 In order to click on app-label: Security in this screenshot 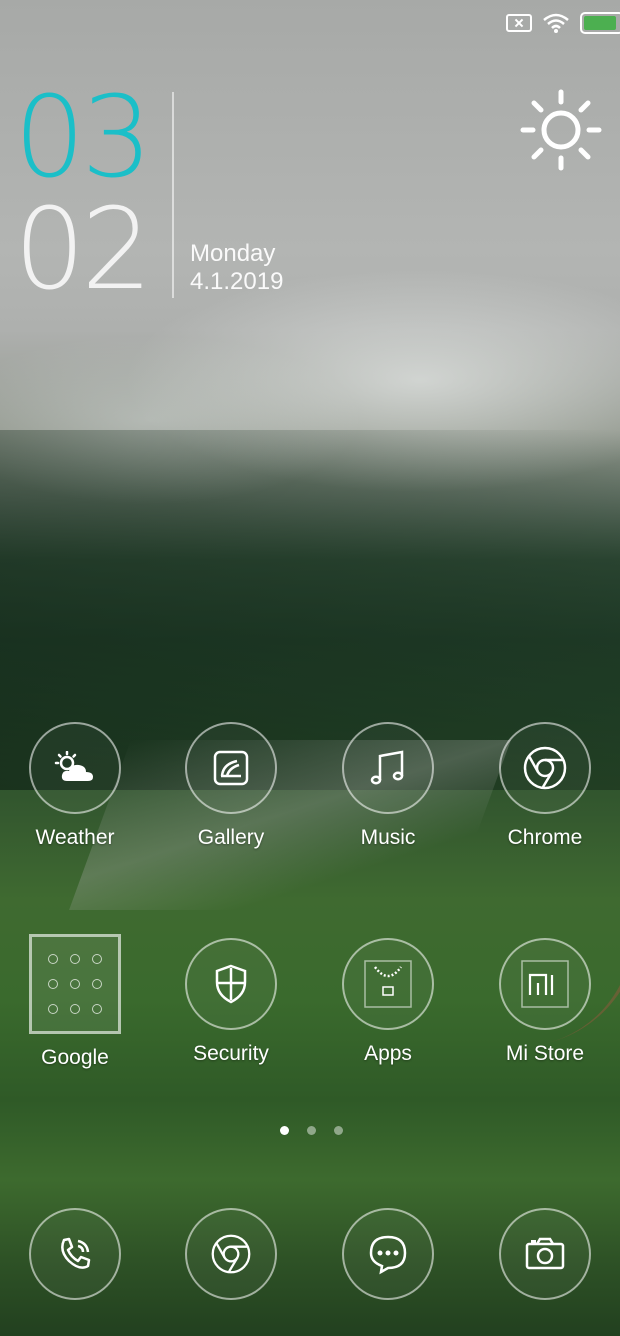, I will do `click(231, 1053)`.